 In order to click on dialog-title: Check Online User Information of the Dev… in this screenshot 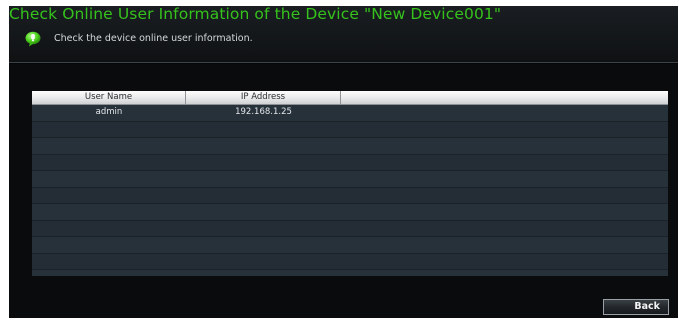, I will do `click(255, 14)`.